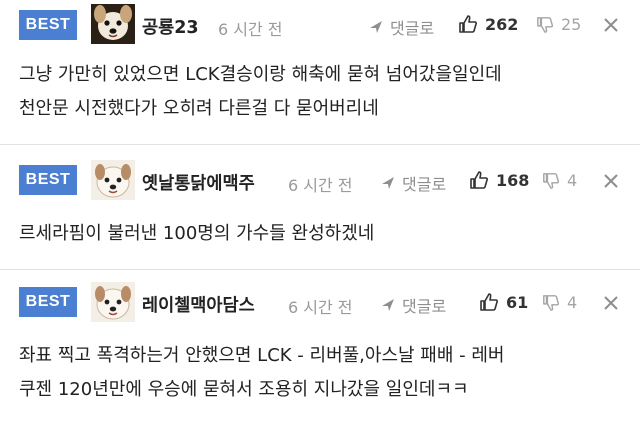 Image resolution: width=640 pixels, height=428 pixels. I want to click on dislike-button: 25, so click(558, 24).